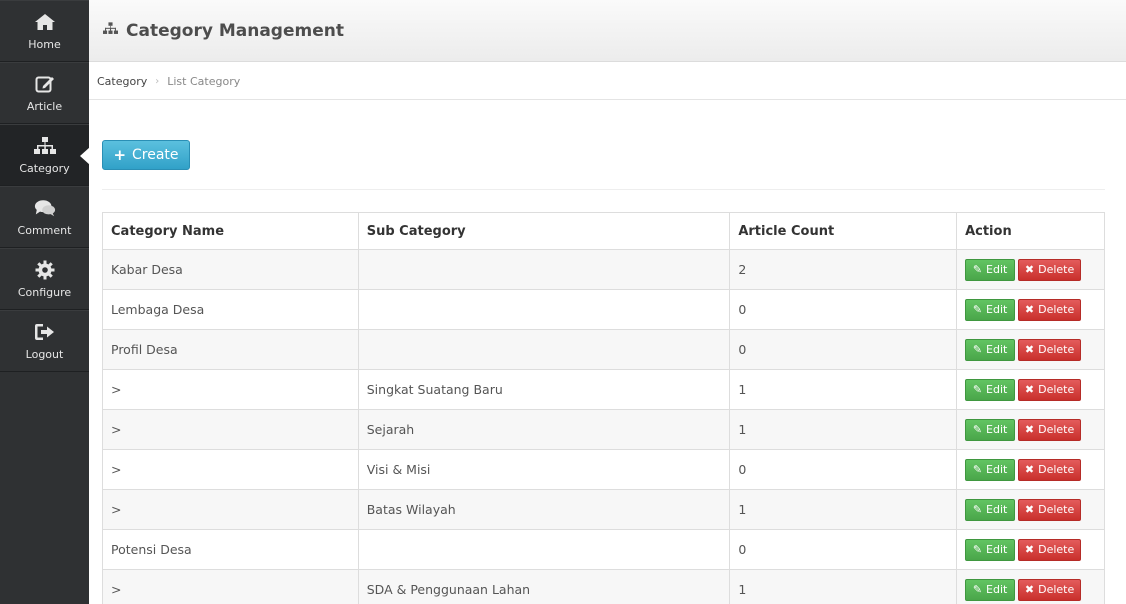 The width and height of the screenshot is (1126, 604). What do you see at coordinates (544, 469) in the screenshot?
I see `cell-sub-category: Visi & Misi` at bounding box center [544, 469].